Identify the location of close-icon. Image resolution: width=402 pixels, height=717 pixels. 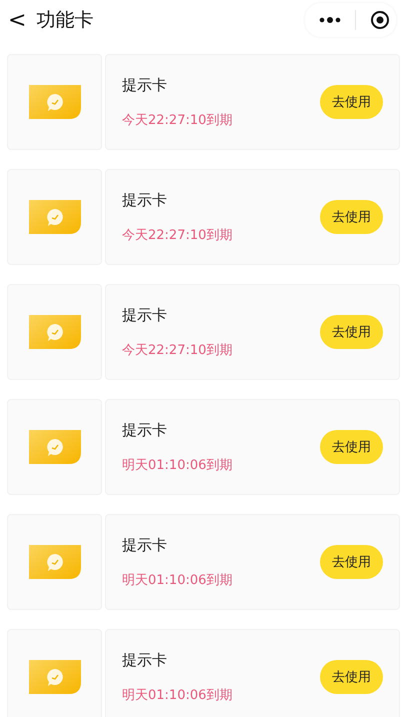
(380, 20).